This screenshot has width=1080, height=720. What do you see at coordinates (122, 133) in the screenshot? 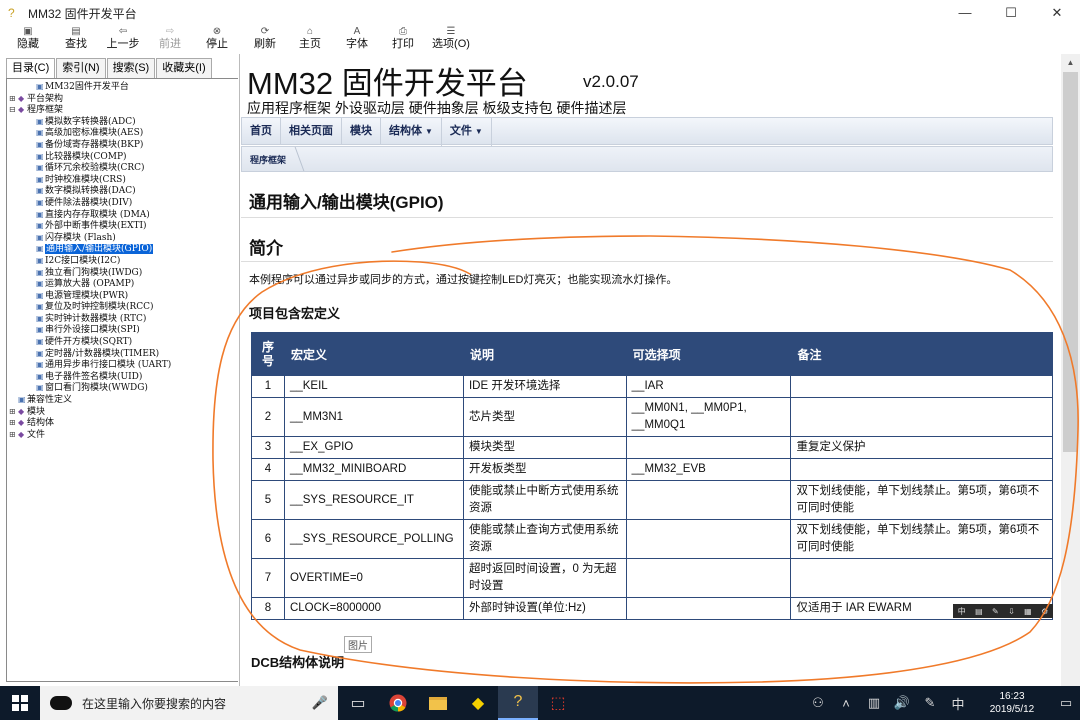
I see `tree-item: ▣高级加密标准模块(AES)` at bounding box center [122, 133].